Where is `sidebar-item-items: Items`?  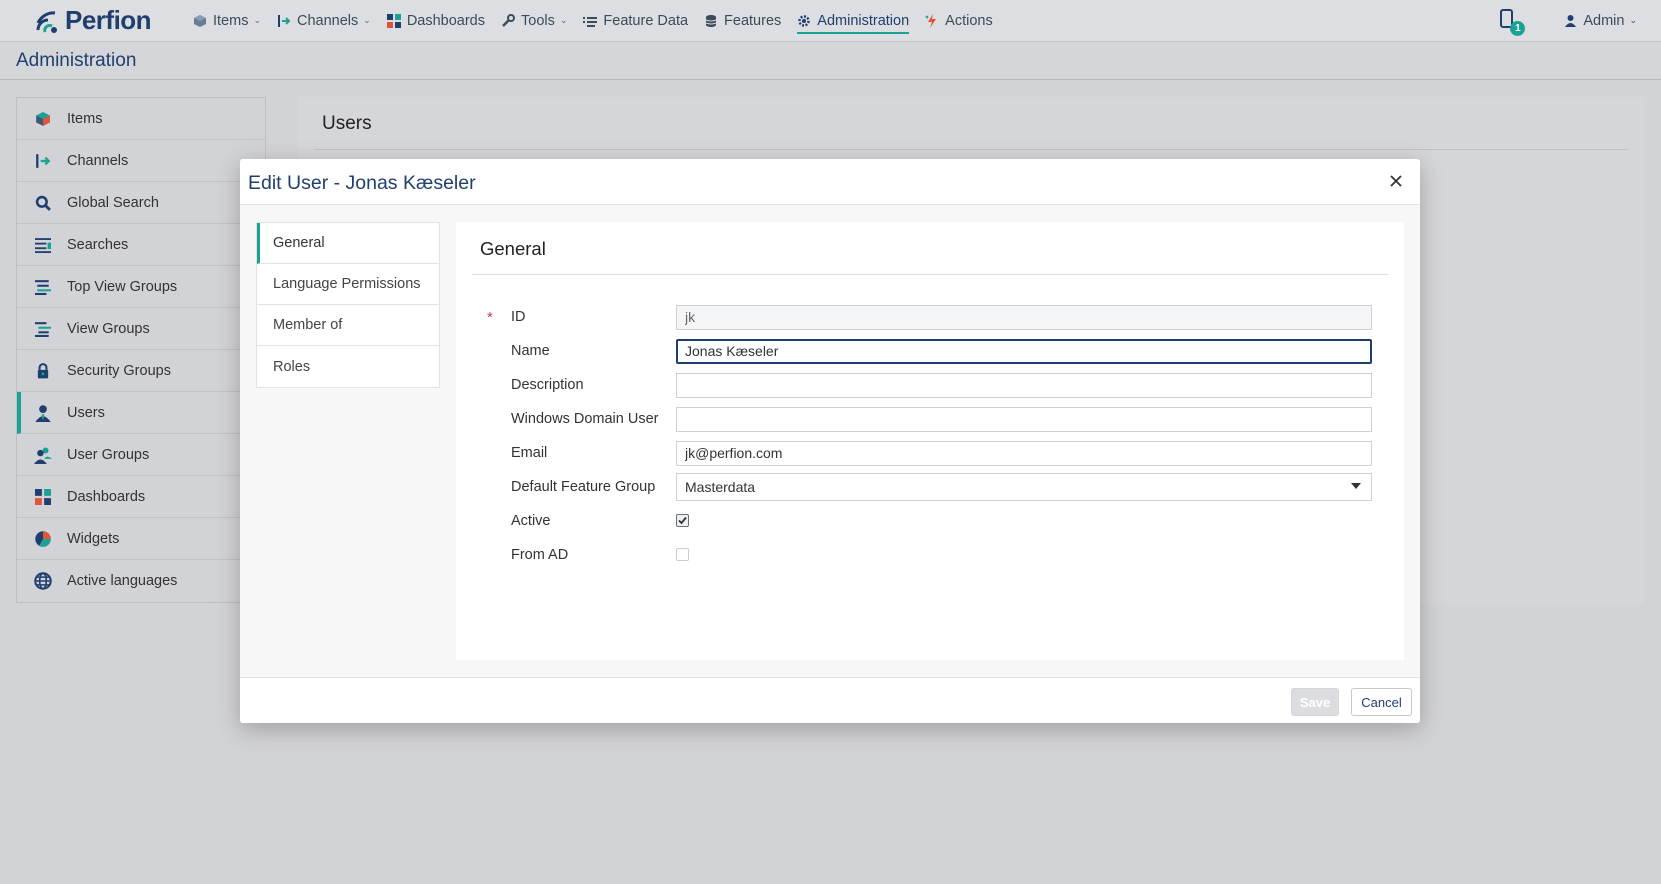 sidebar-item-items: Items is located at coordinates (141, 119).